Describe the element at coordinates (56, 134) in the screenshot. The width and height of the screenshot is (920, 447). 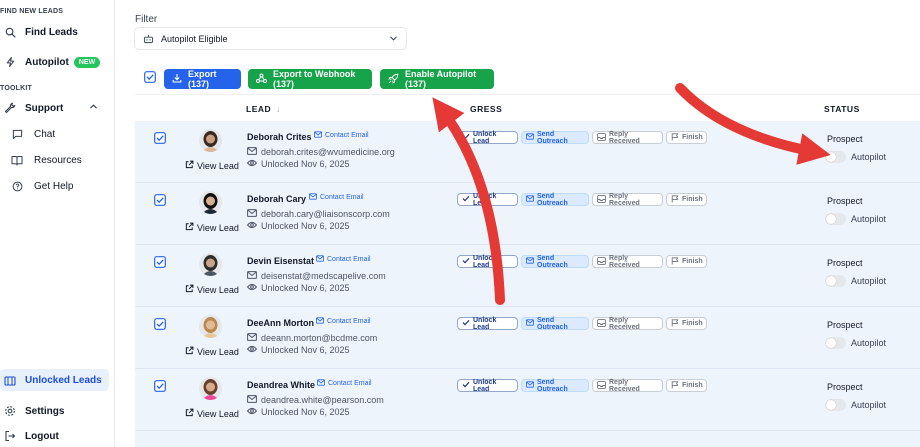
I see `sidebar-item-chat: Chat` at that location.